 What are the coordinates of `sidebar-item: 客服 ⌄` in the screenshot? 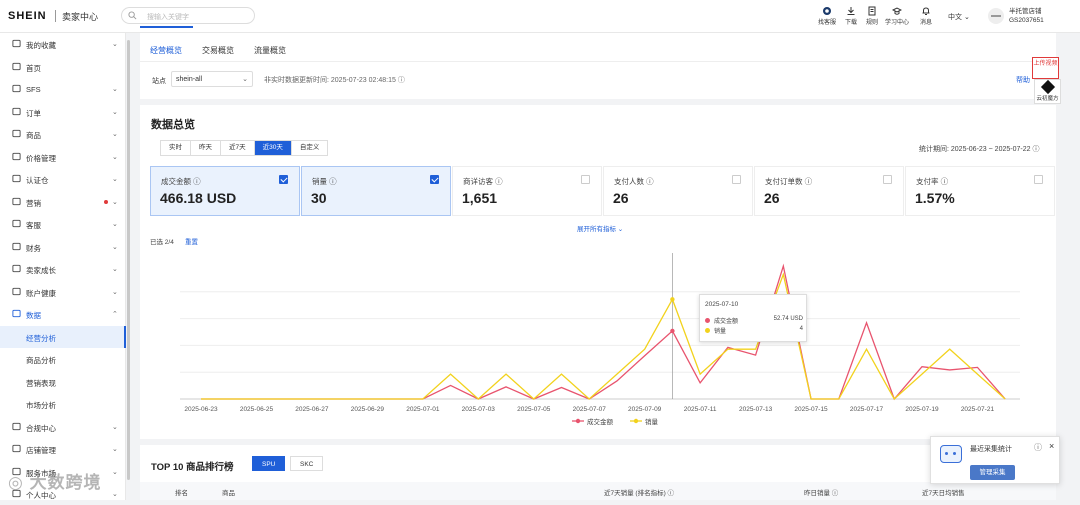 It's located at (63, 224).